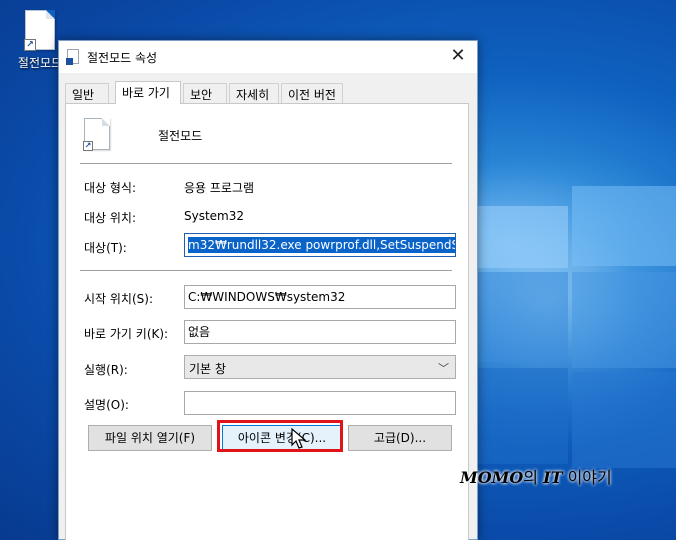 Image resolution: width=676 pixels, height=540 pixels. I want to click on document-icon: ↗, so click(39, 30).